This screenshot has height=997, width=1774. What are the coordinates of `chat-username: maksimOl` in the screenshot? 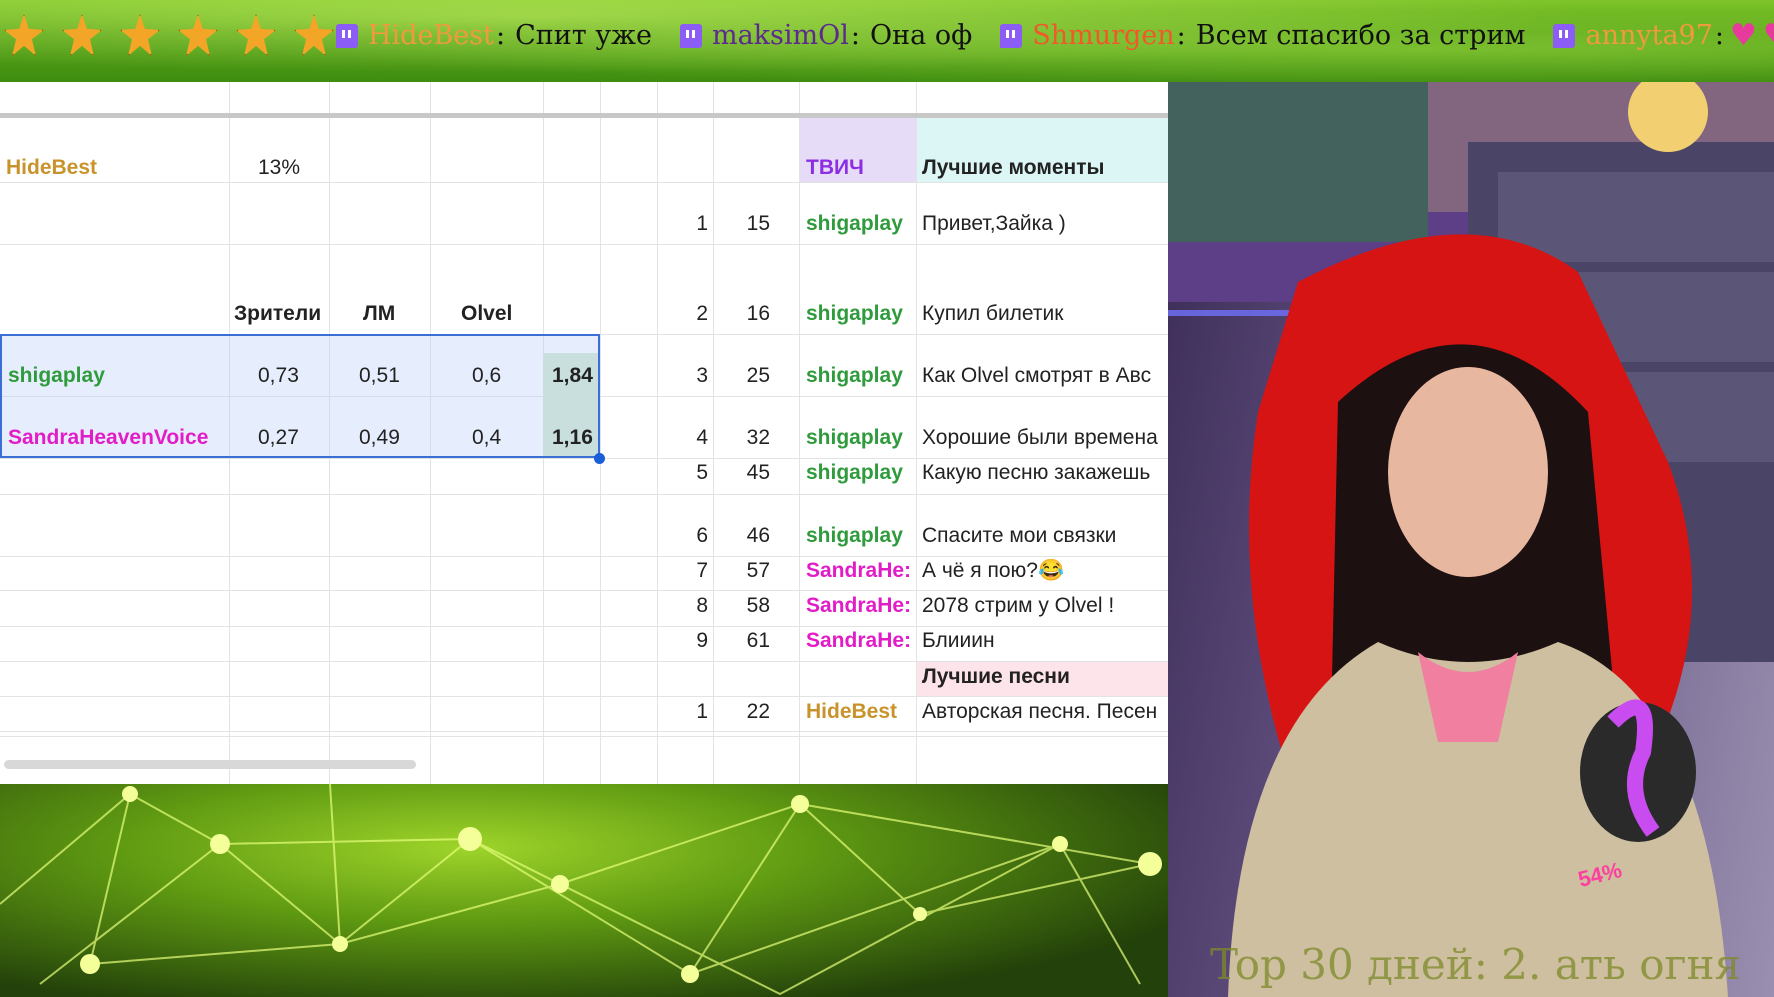 It's located at (780, 35).